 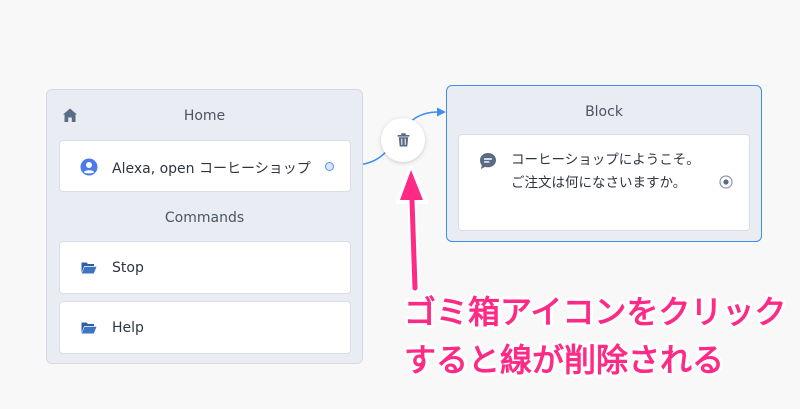 I want to click on launch-intent-card: Alexa, open コーヒーショップ, so click(x=205, y=166).